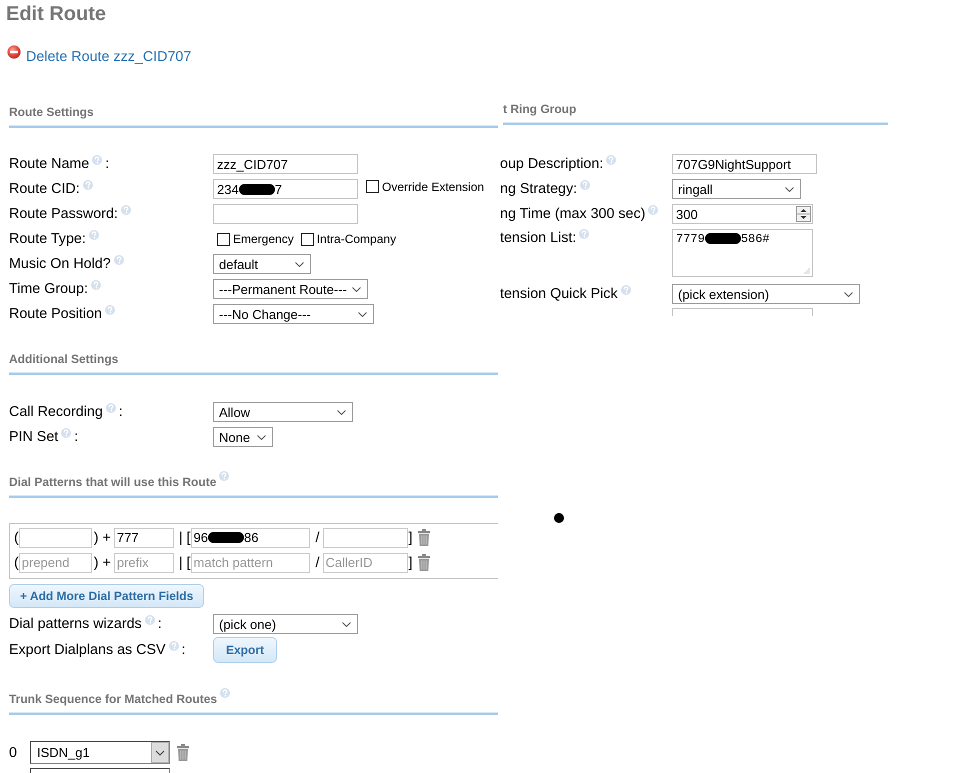 This screenshot has width=974, height=773. Describe the element at coordinates (539, 189) in the screenshot. I see `field-label: ng Strategy:` at that location.